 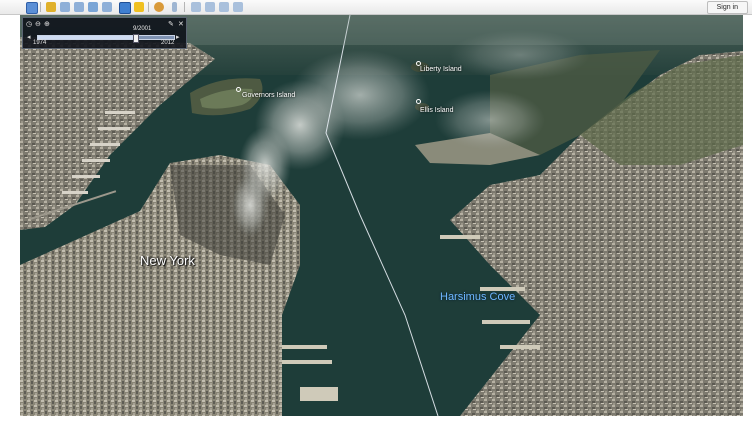 I want to click on close-icon: ✕, so click(x=181, y=24).